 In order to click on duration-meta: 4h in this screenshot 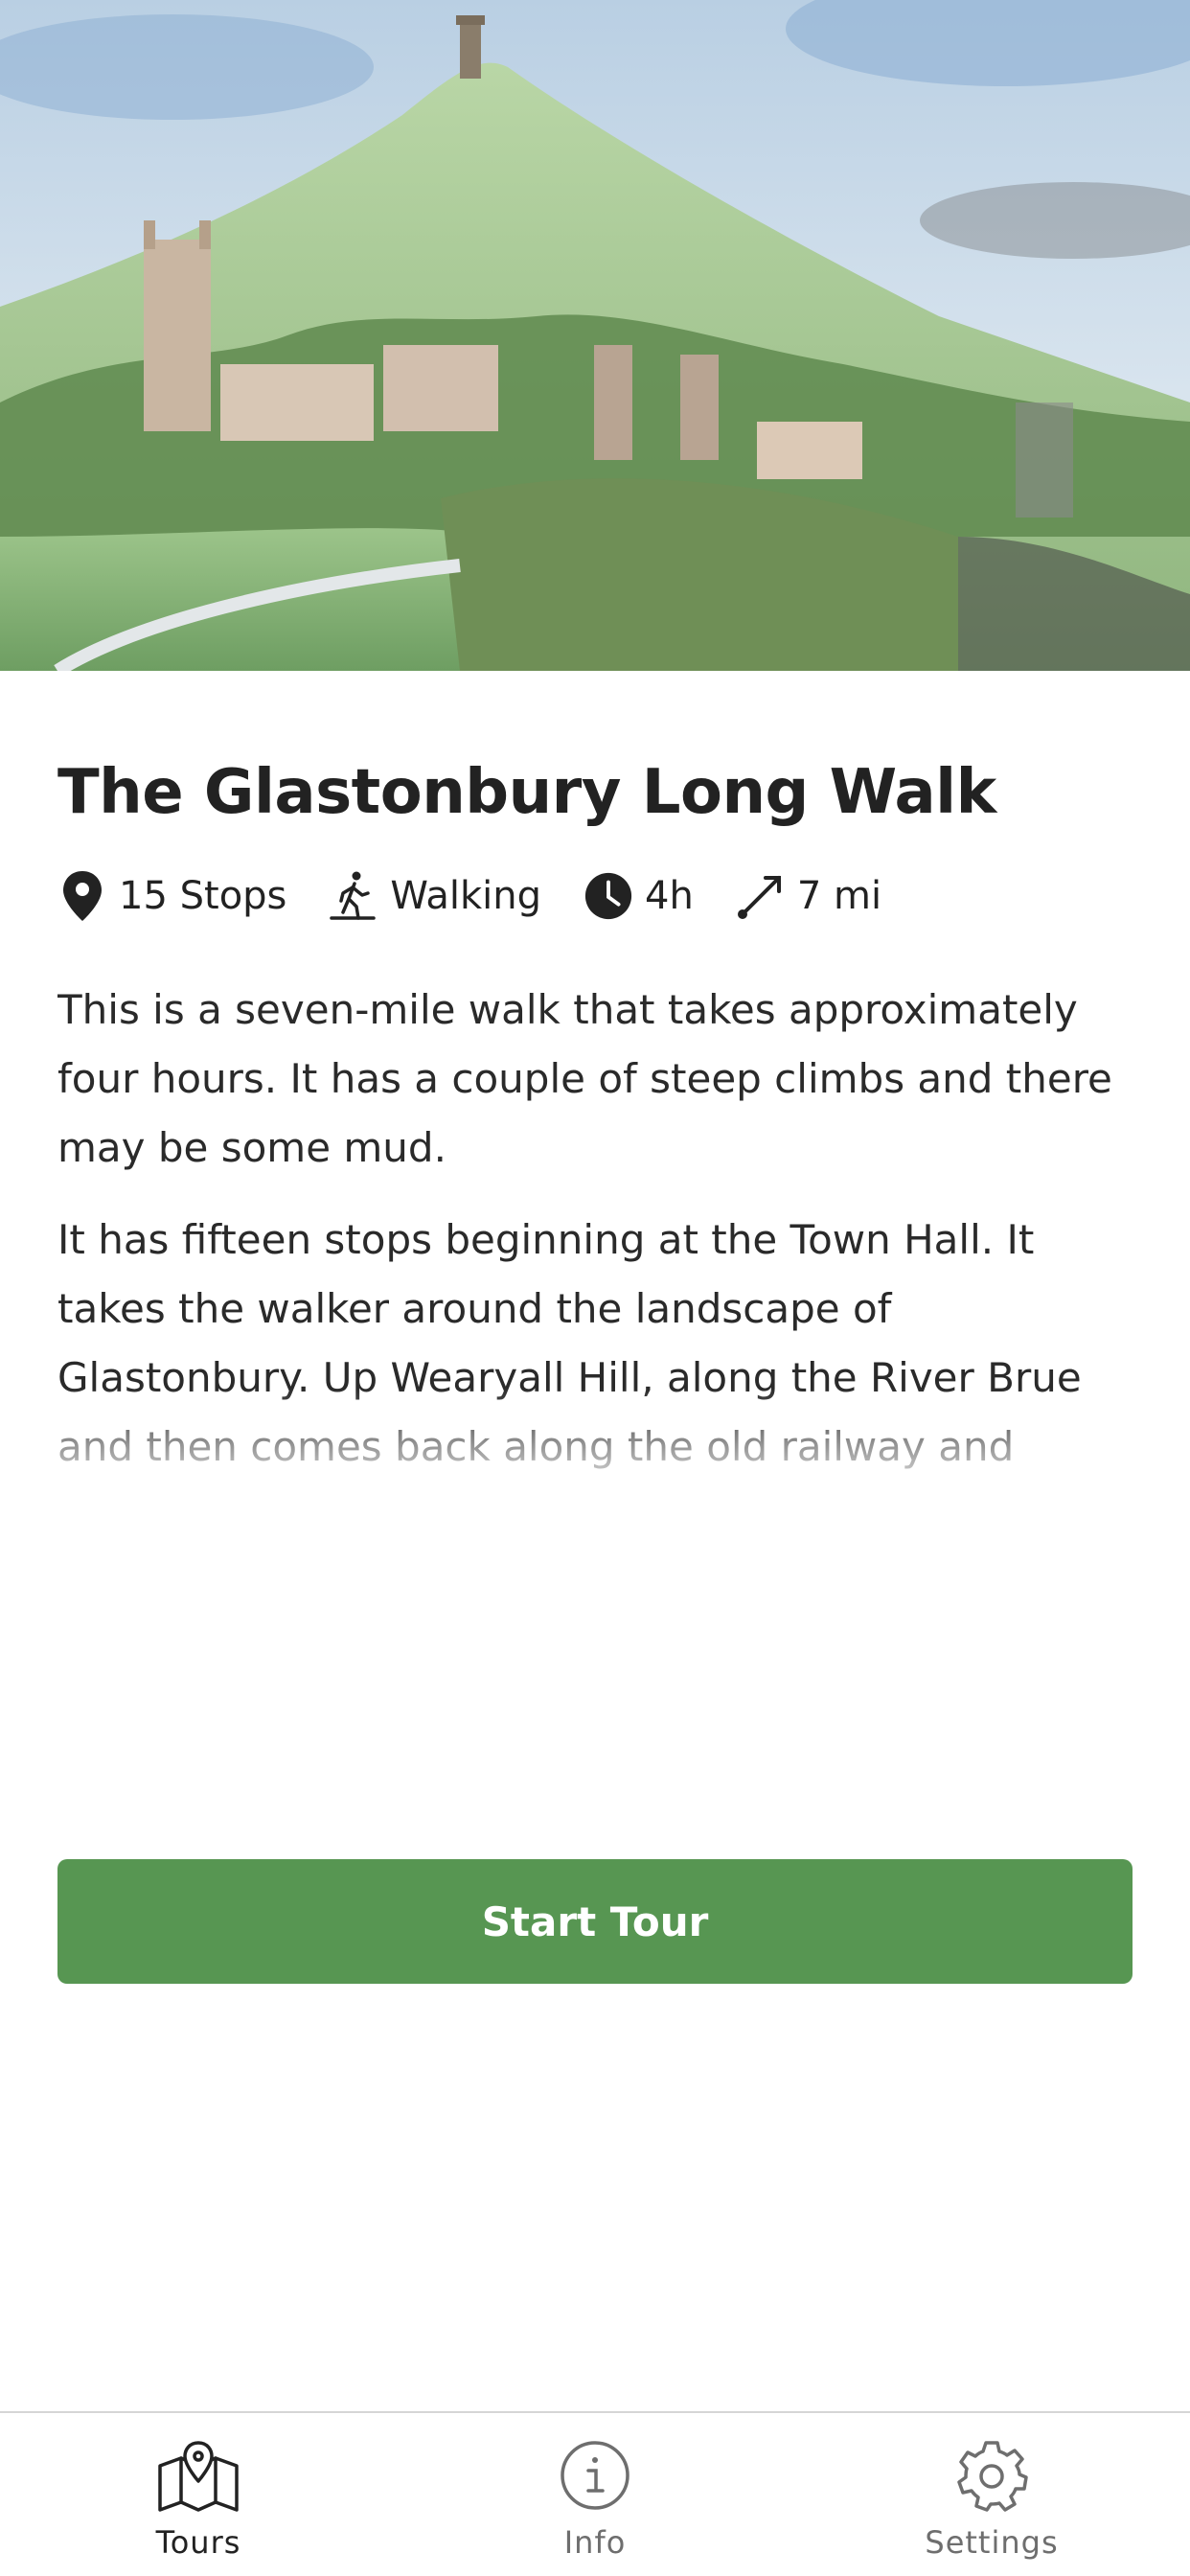, I will do `click(639, 896)`.